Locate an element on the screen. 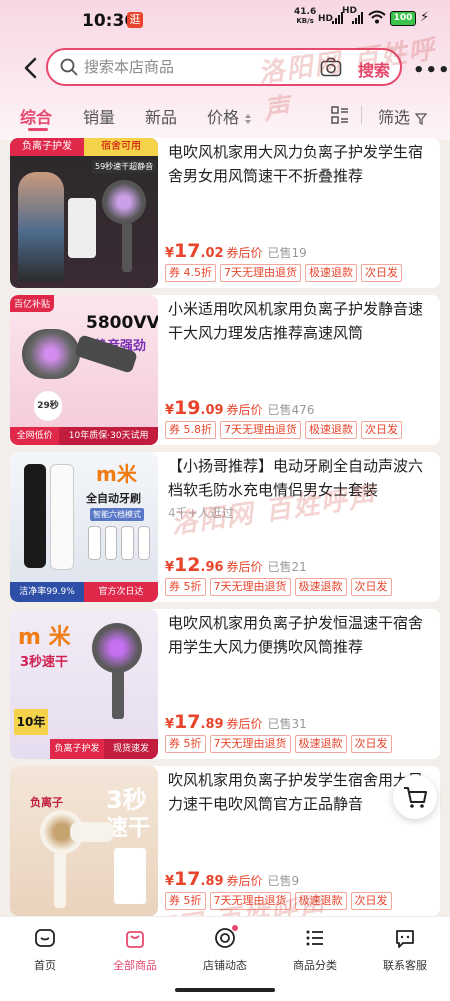 The width and height of the screenshot is (450, 1001). product-image: 负离子护发 宿舍可用 59秒速干超静音 is located at coordinates (84, 213).